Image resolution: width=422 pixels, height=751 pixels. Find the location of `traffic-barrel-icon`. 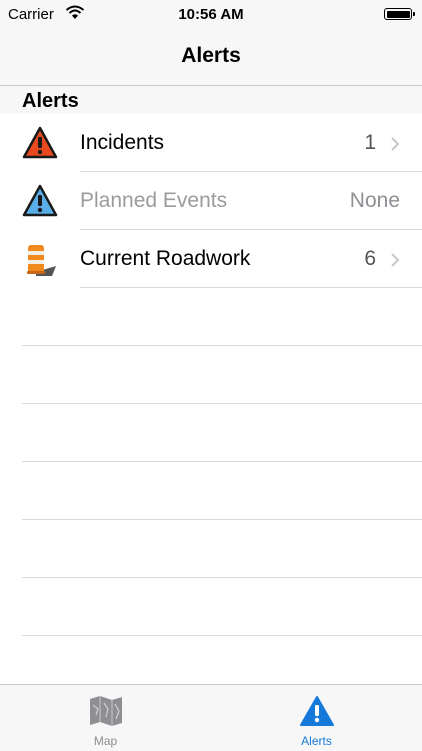

traffic-barrel-icon is located at coordinates (41, 260).